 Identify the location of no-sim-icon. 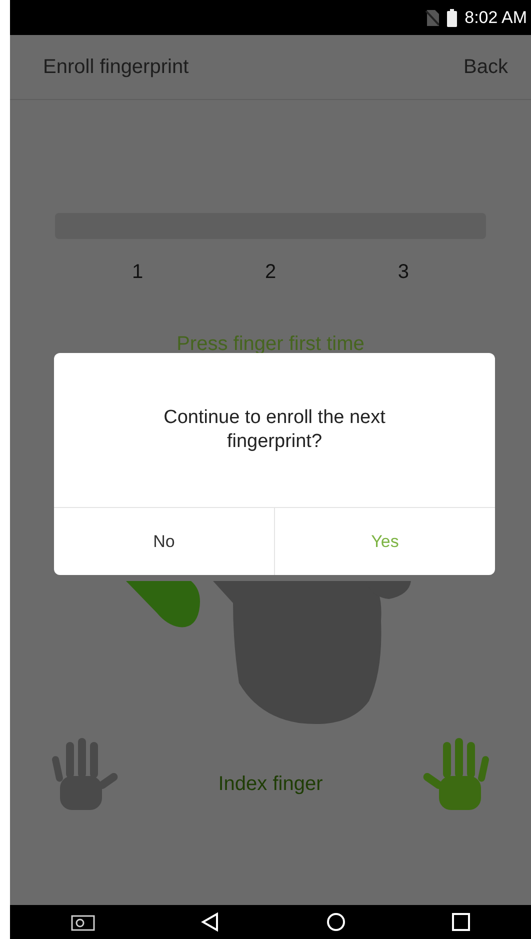
(431, 18).